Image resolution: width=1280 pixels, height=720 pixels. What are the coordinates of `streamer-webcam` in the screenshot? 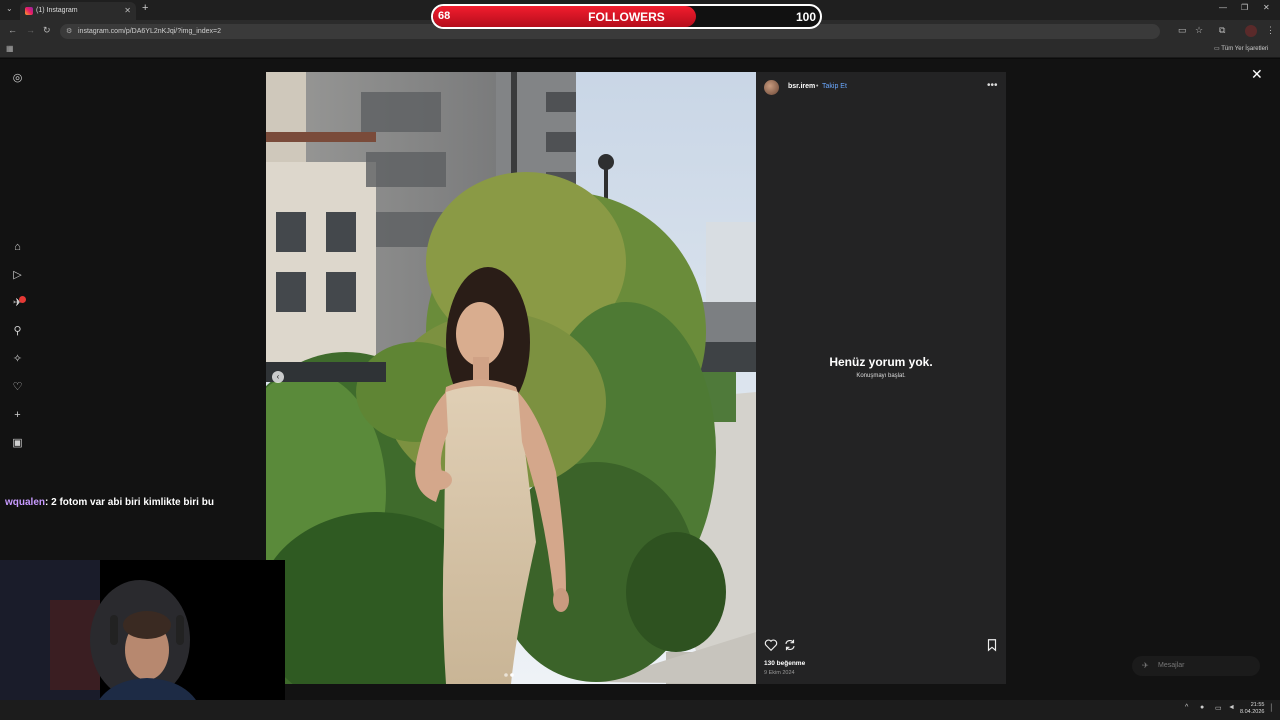 It's located at (142, 640).